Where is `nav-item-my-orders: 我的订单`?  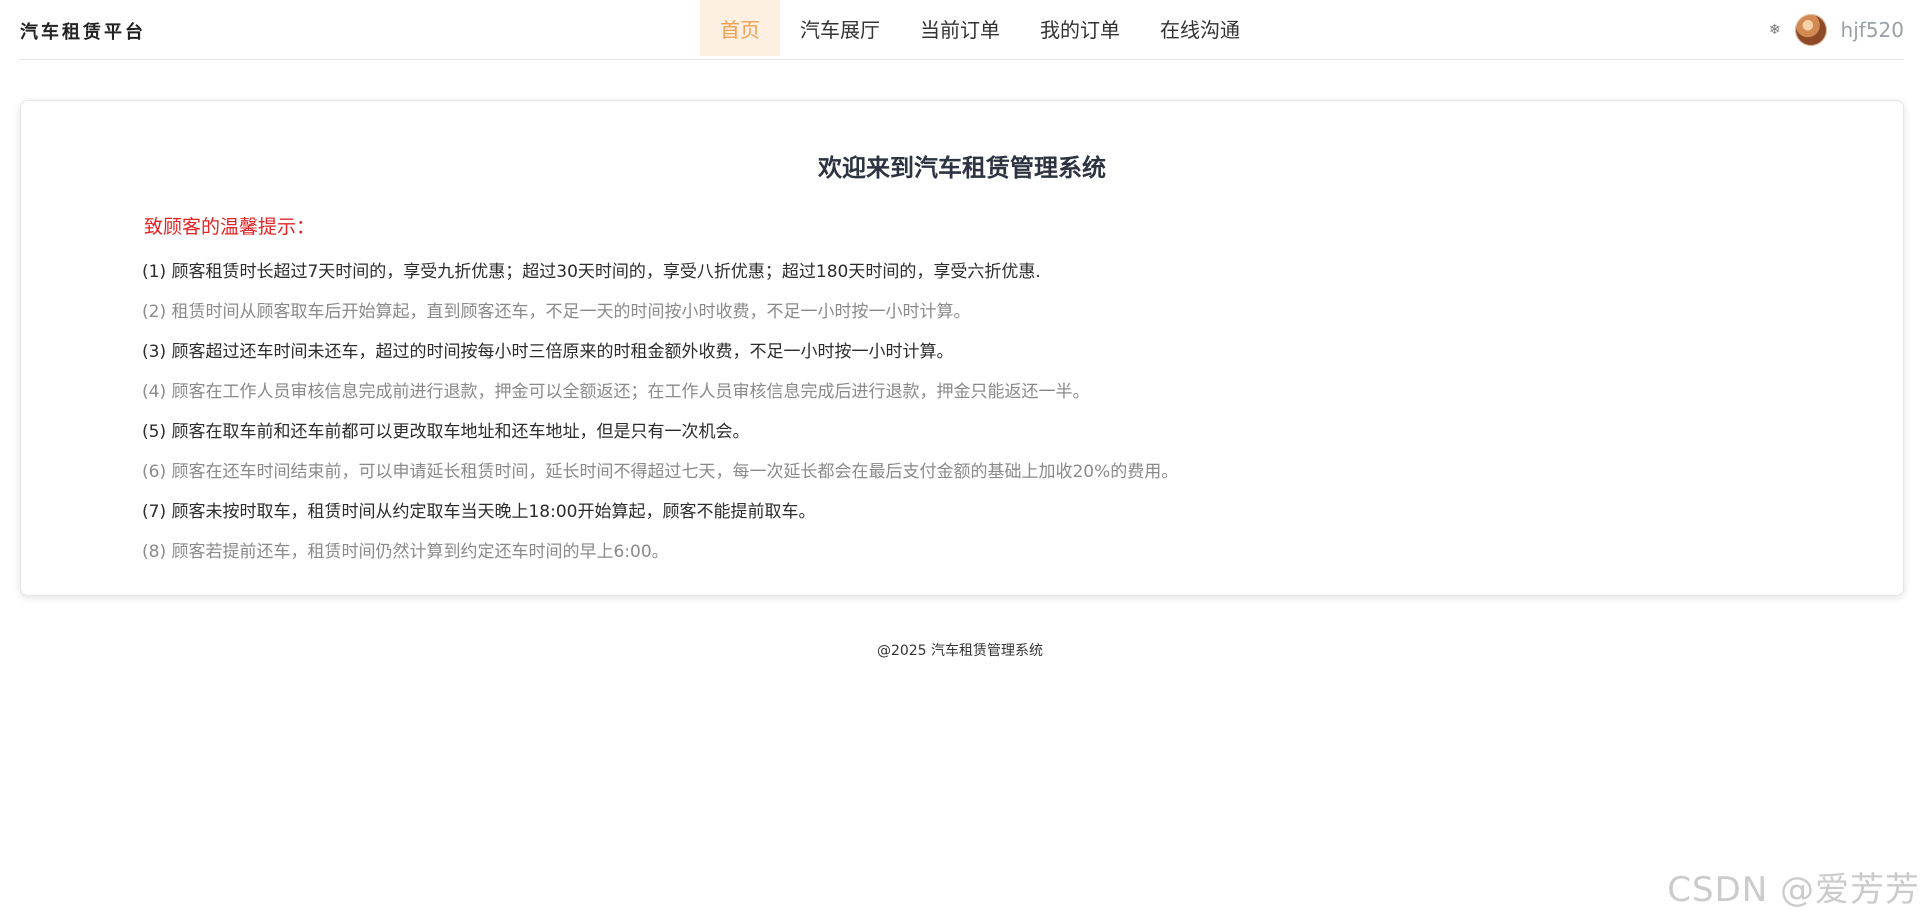
nav-item-my-orders: 我的订单 is located at coordinates (1080, 28).